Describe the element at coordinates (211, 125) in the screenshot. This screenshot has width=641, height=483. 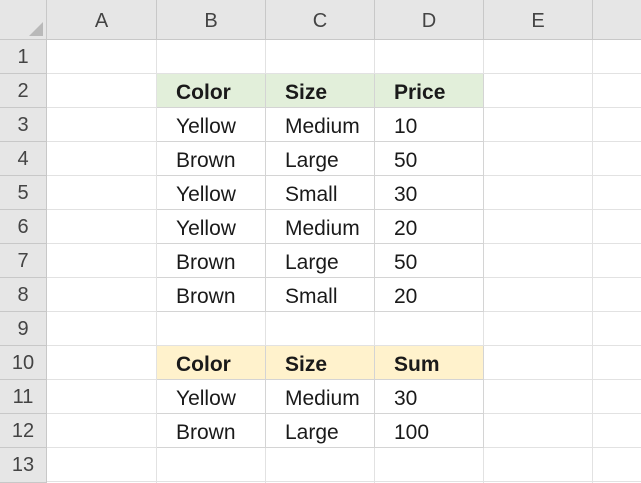
I see `cell-b3: Yellow` at that location.